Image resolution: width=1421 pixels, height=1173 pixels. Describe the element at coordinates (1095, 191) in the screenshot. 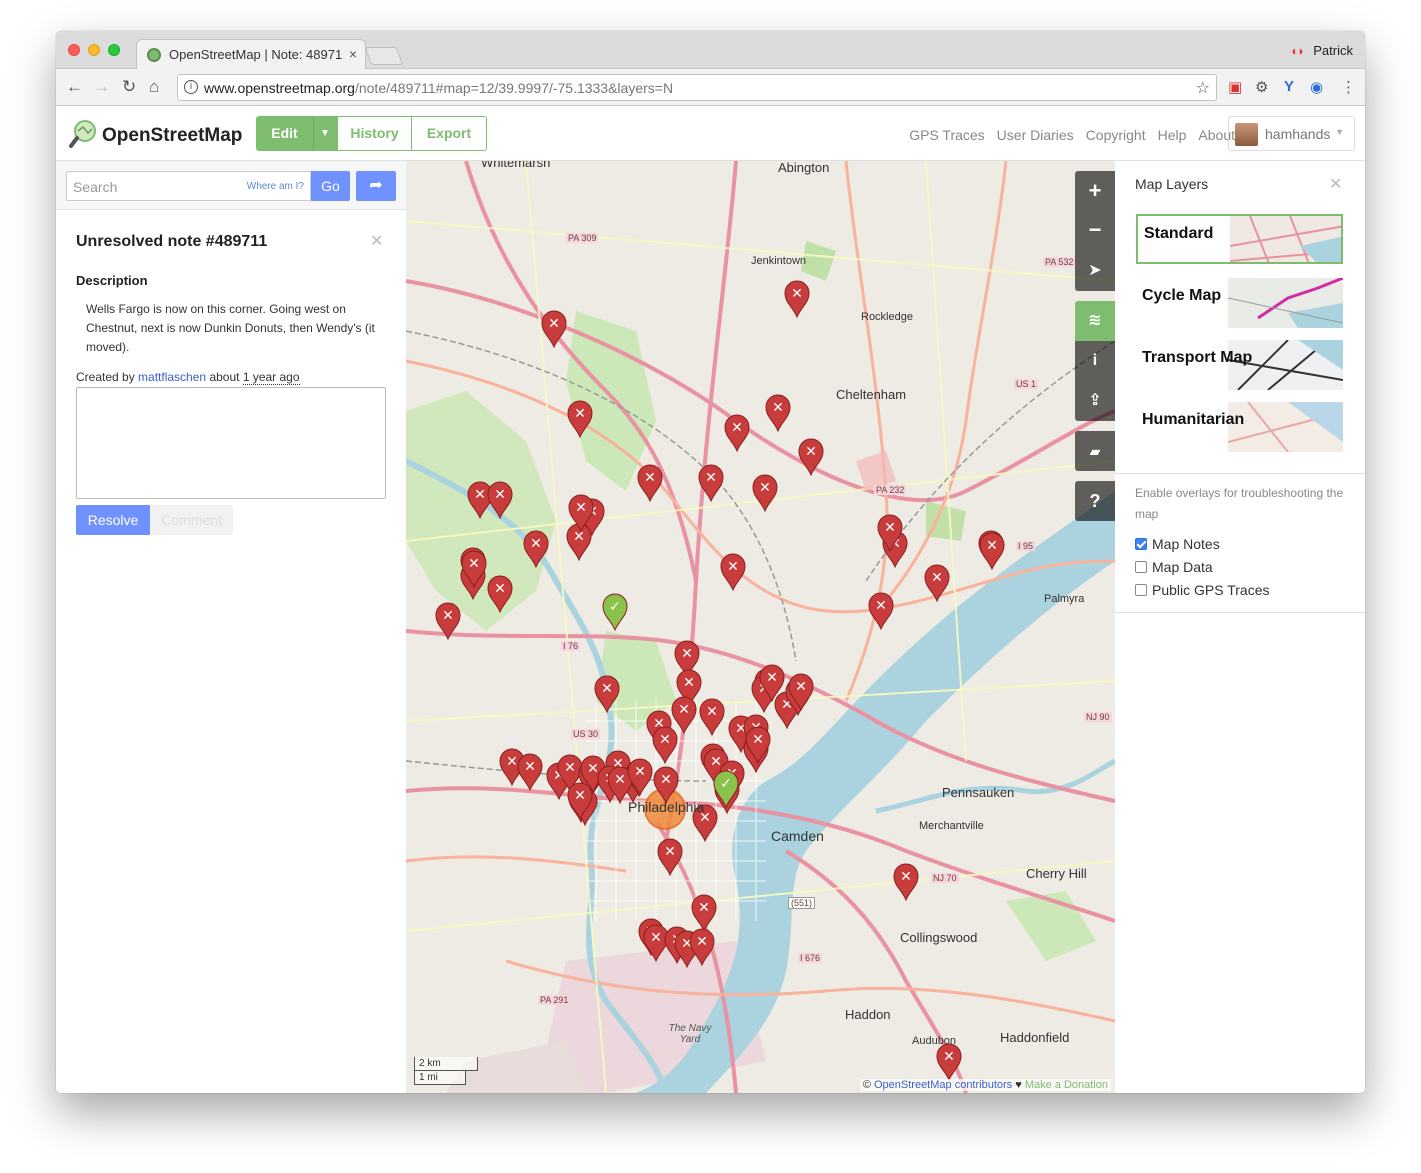

I see `zoom-in-button: +` at that location.